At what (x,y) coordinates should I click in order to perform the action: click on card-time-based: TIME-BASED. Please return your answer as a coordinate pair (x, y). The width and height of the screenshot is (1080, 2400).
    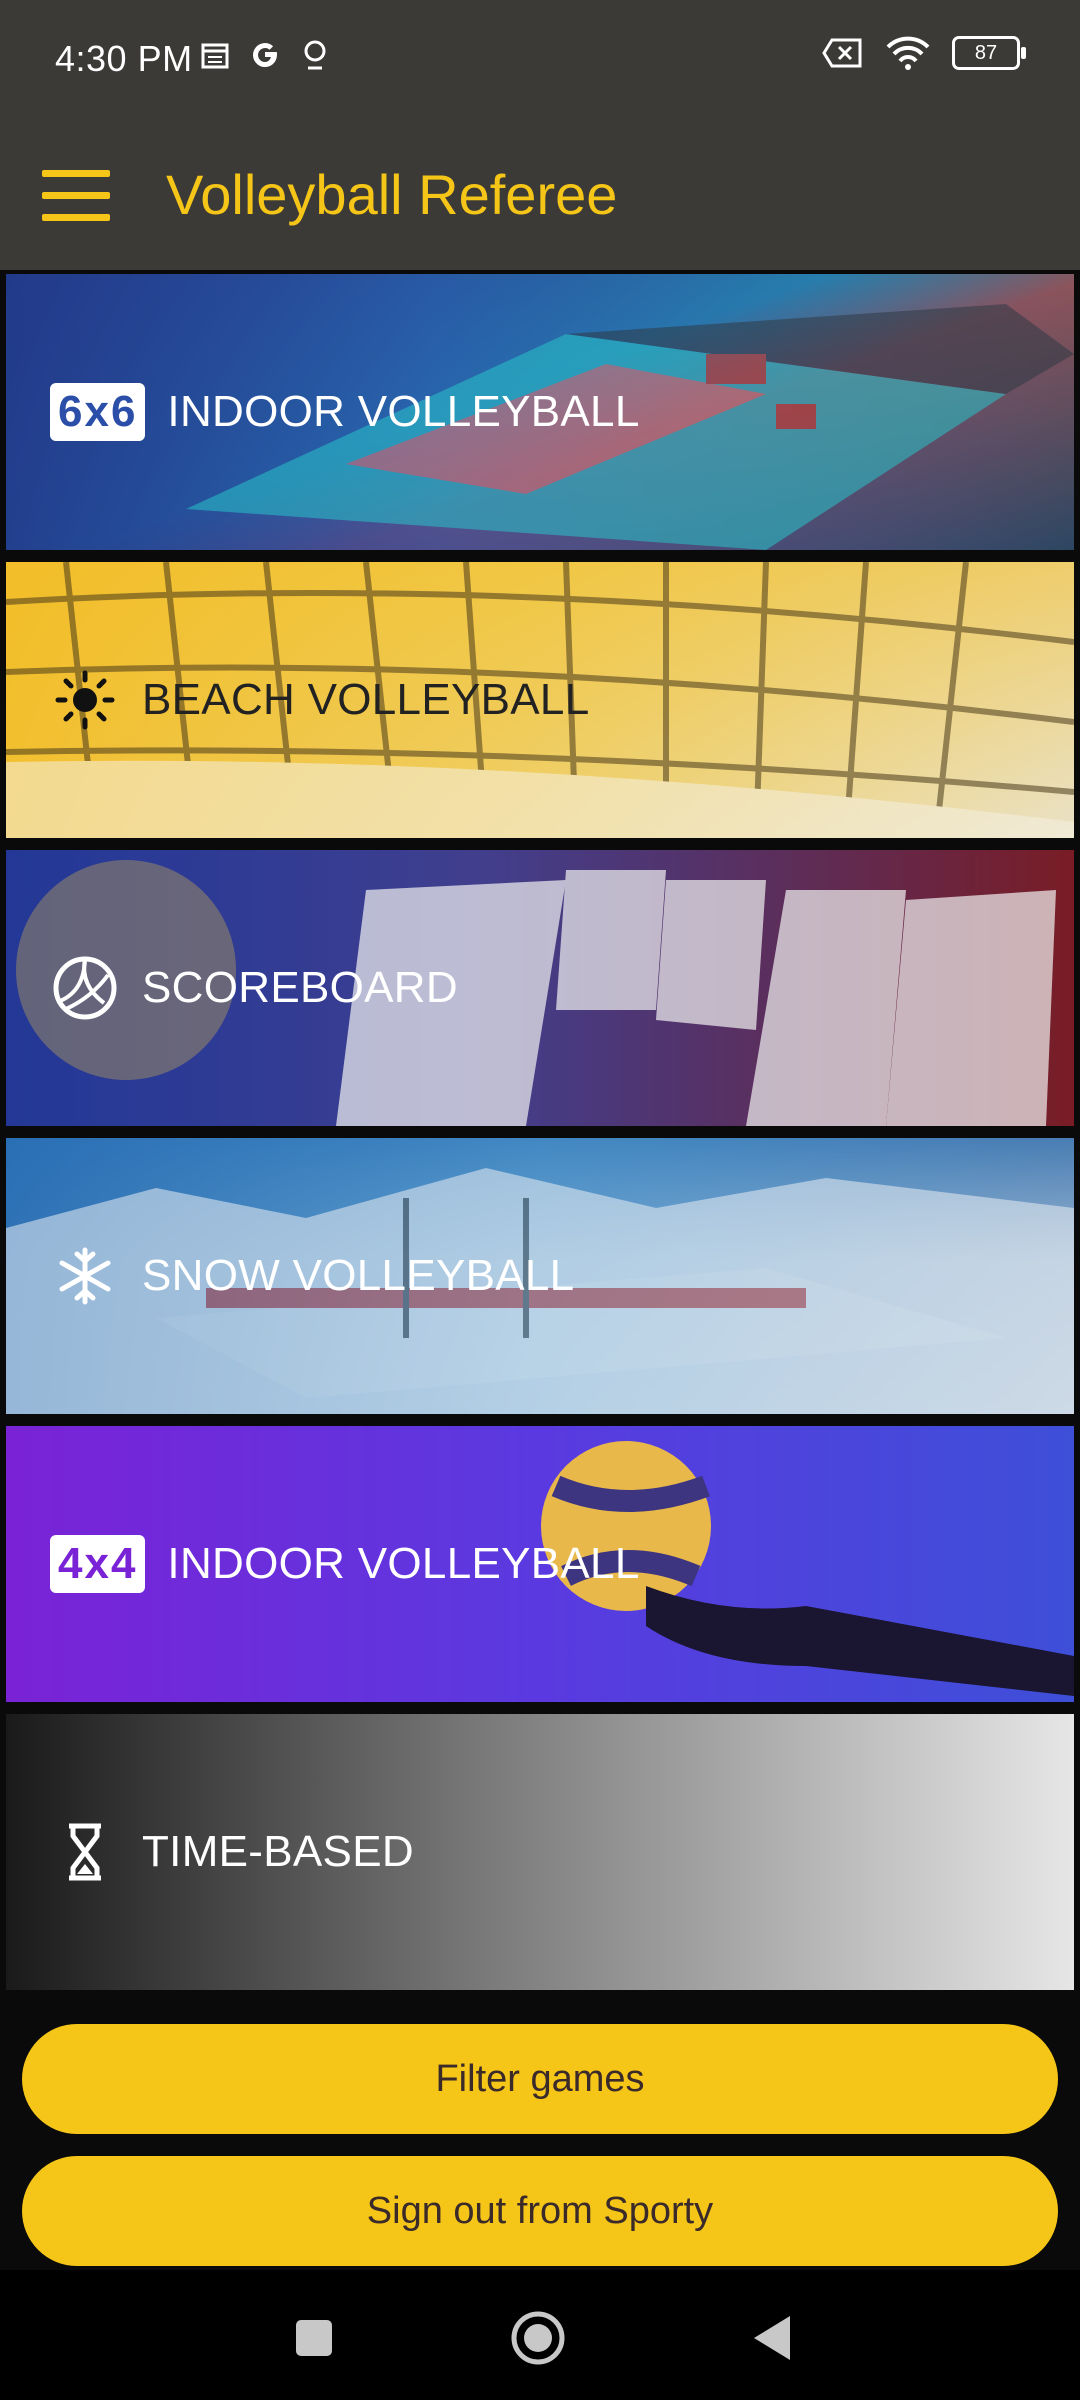
    Looking at the image, I should click on (540, 1852).